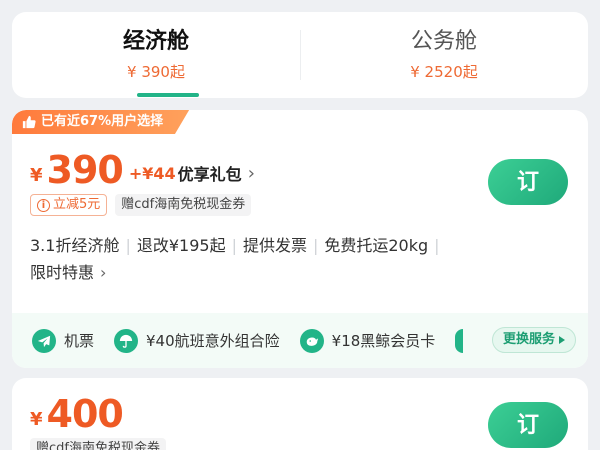 The width and height of the screenshot is (600, 450). I want to click on service-item-ticket: 机票, so click(63, 340).